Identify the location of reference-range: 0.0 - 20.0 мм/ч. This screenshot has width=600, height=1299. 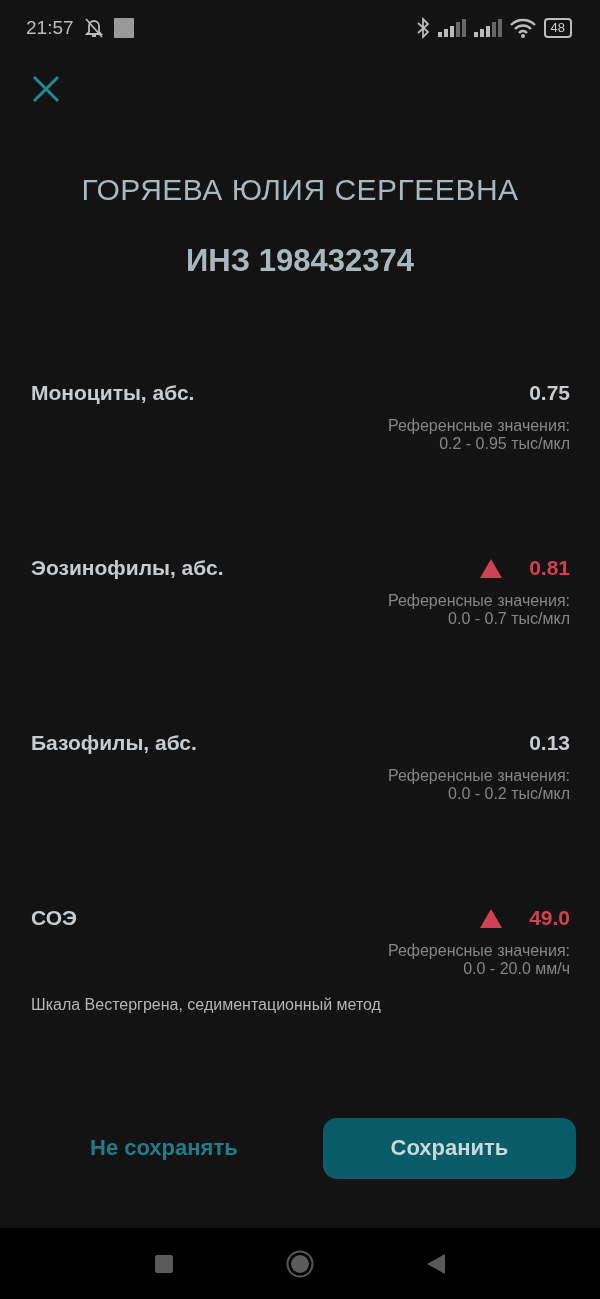
(516, 969).